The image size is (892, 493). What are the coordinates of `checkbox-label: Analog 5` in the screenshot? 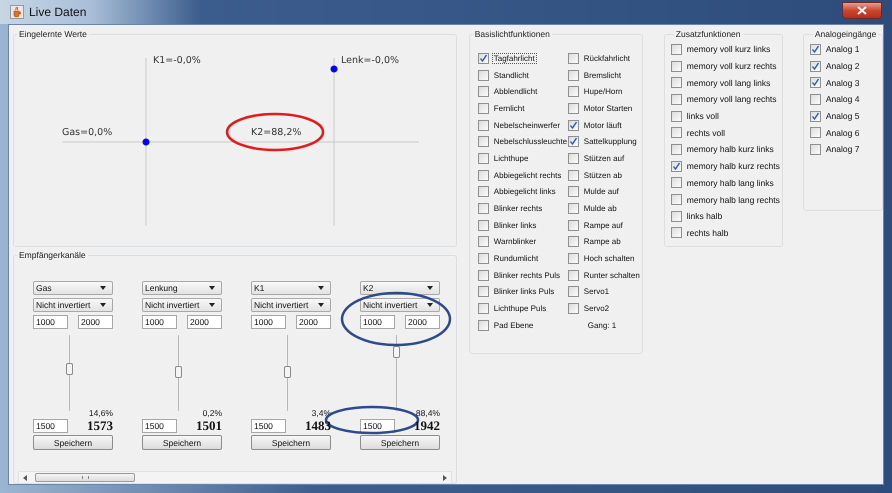 It's located at (843, 116).